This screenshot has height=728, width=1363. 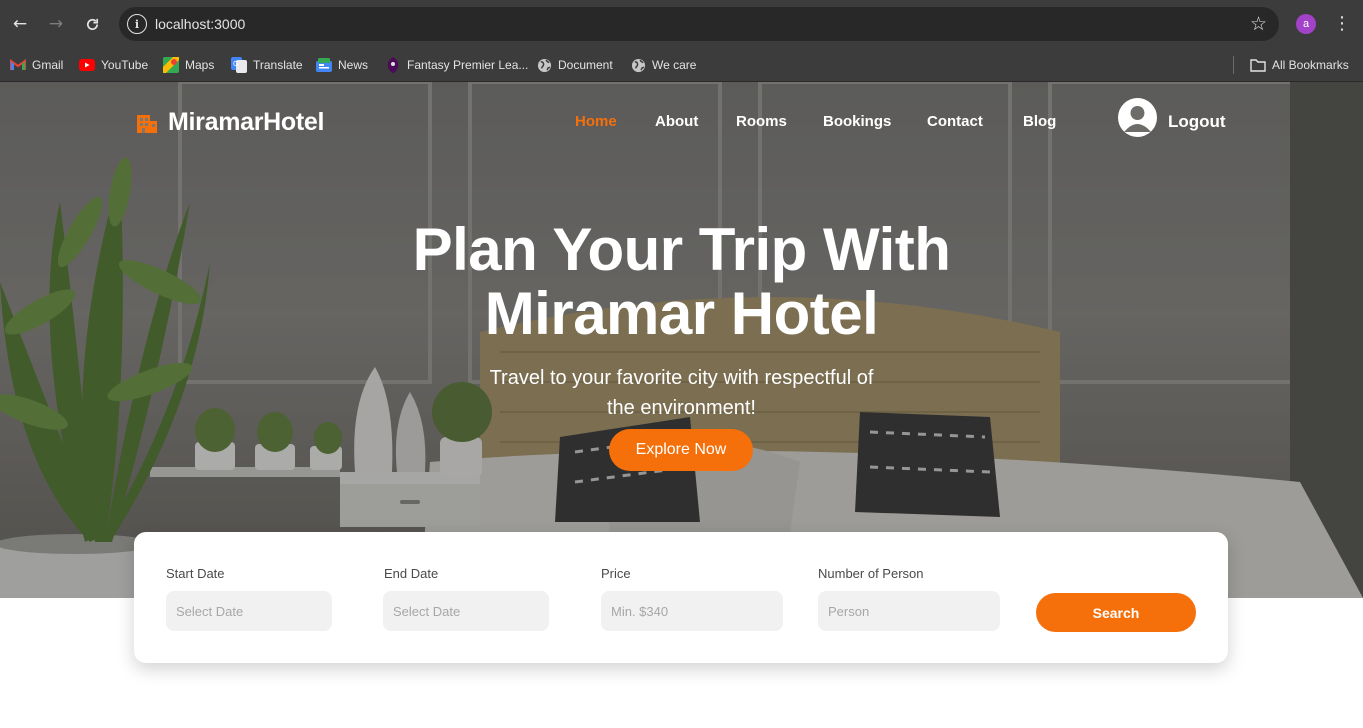 I want to click on bookmark-label: News, so click(x=353, y=65).